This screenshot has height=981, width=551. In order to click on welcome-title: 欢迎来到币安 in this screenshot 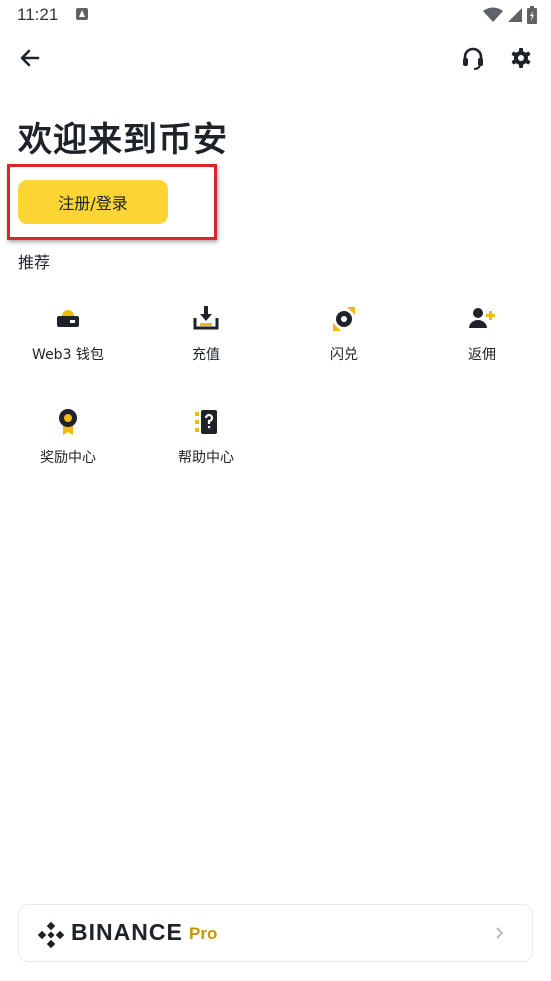, I will do `click(123, 140)`.